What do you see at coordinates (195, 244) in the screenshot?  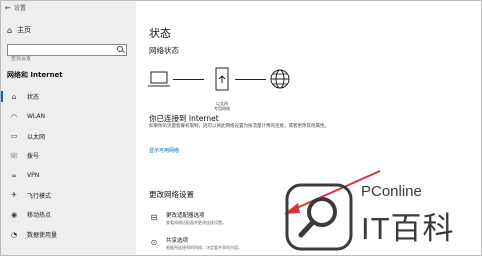 I see `sharing-options-item: ⊙ 共享选项 根据所连接到的网络，决定要共享的内容。` at bounding box center [195, 244].